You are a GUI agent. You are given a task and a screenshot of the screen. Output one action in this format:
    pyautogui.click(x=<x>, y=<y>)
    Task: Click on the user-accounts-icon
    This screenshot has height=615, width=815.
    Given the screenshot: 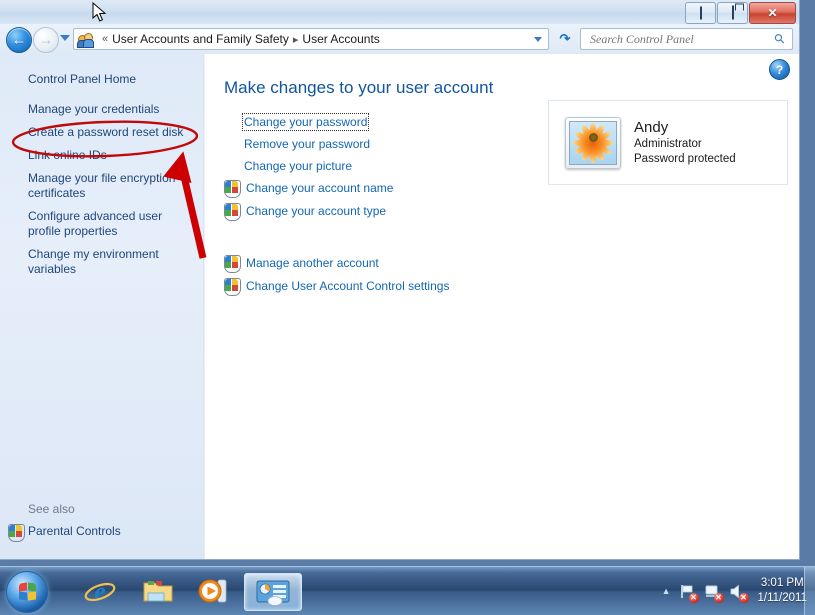 What is the action you would take?
    pyautogui.click(x=85, y=39)
    